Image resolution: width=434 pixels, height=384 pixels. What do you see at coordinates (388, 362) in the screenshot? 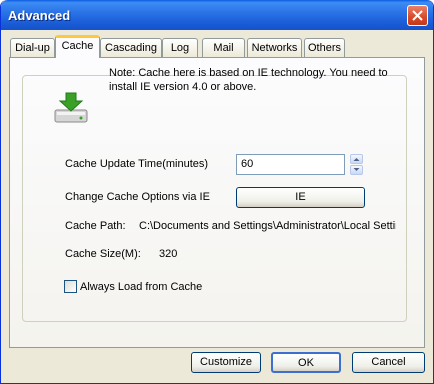
I see `cancel-button: Cancel` at bounding box center [388, 362].